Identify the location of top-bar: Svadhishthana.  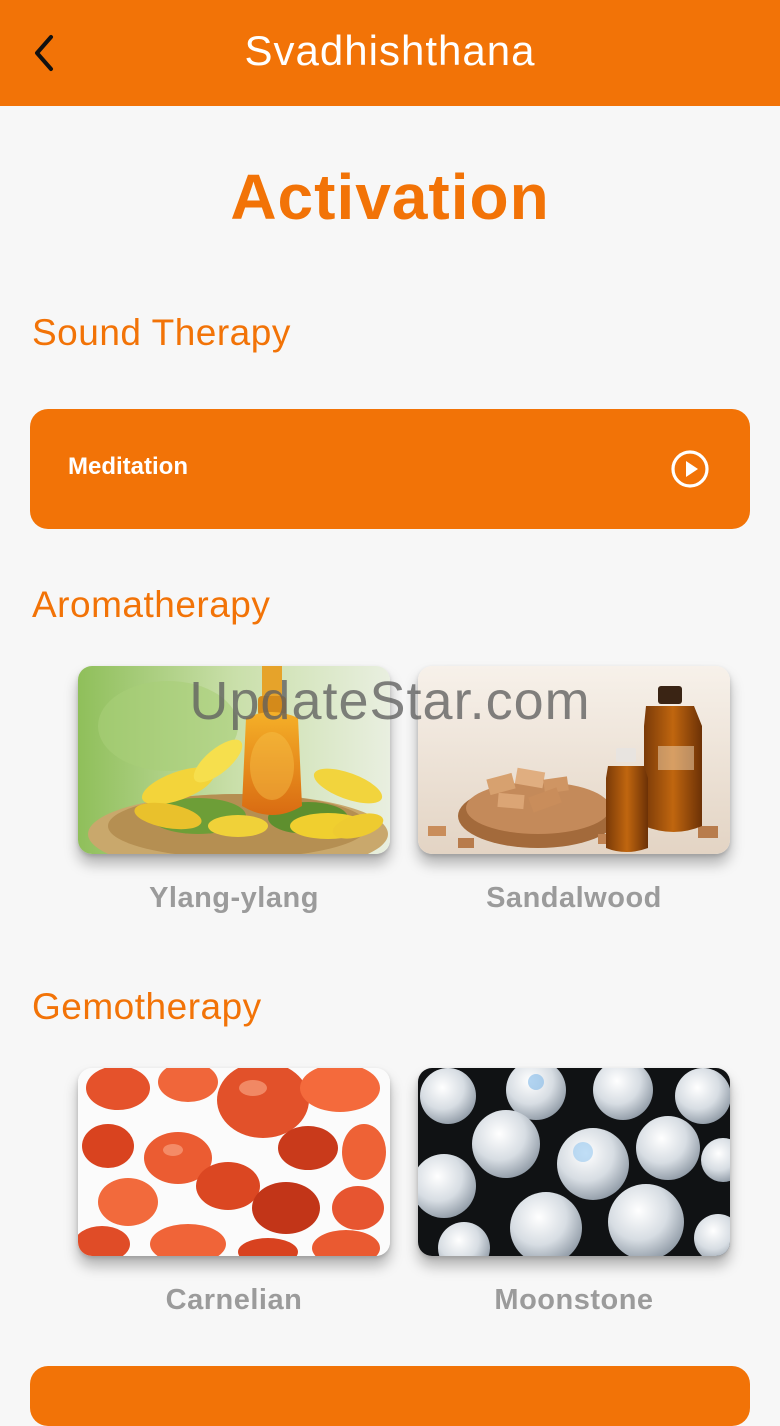
(390, 53).